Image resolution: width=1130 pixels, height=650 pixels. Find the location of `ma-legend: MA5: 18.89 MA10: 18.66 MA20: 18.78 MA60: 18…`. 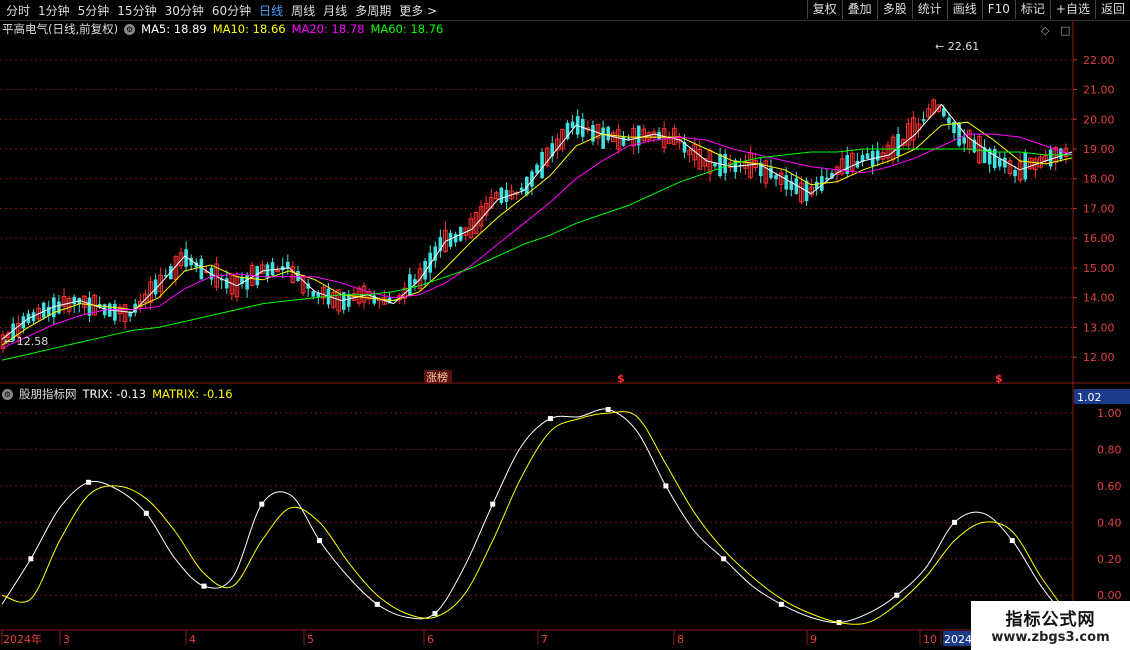

ma-legend: MA5: 18.89 MA10: 18.66 MA20: 18.78 MA60: 18… is located at coordinates (295, 29).